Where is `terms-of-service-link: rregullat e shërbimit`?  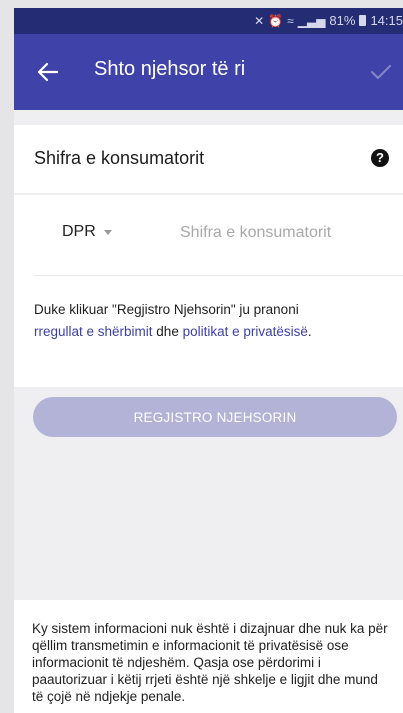
terms-of-service-link: rregullat e shërbimit is located at coordinates (93, 331).